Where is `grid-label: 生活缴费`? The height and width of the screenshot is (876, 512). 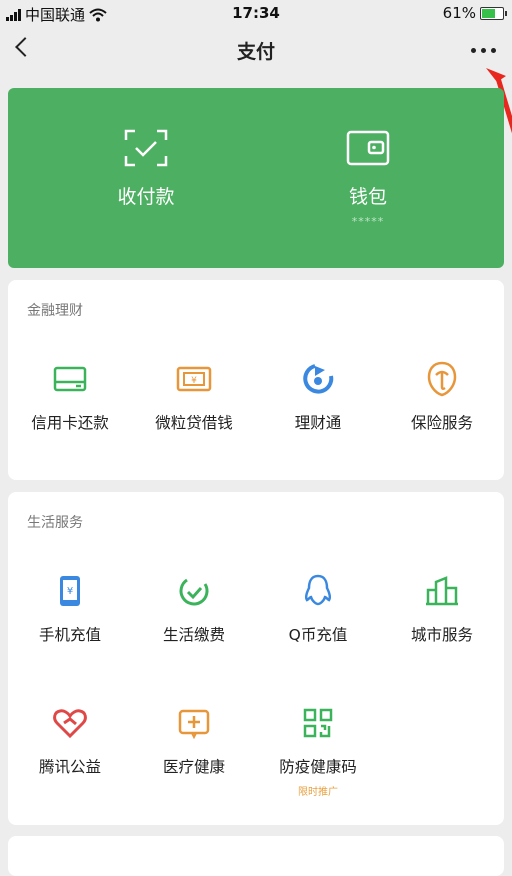 grid-label: 生活缴费 is located at coordinates (193, 635).